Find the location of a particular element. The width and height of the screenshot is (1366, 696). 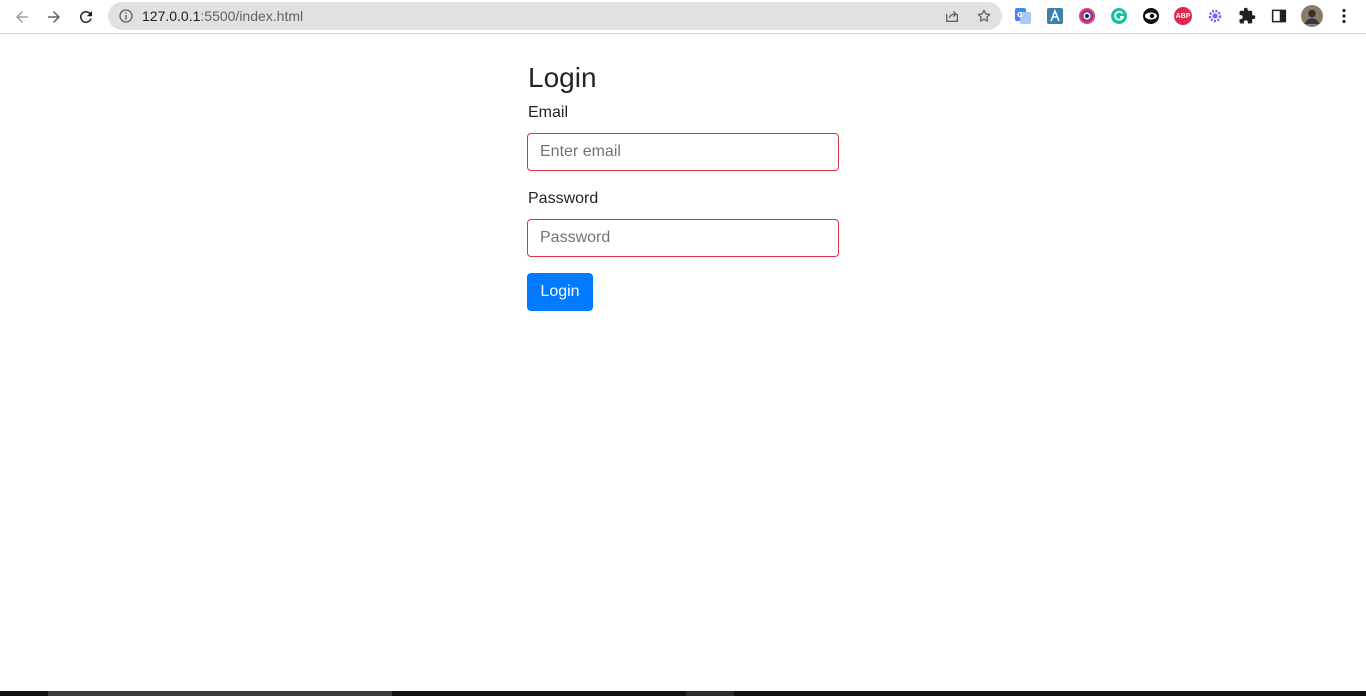

accessibility-extension-icon is located at coordinates (1055, 16).